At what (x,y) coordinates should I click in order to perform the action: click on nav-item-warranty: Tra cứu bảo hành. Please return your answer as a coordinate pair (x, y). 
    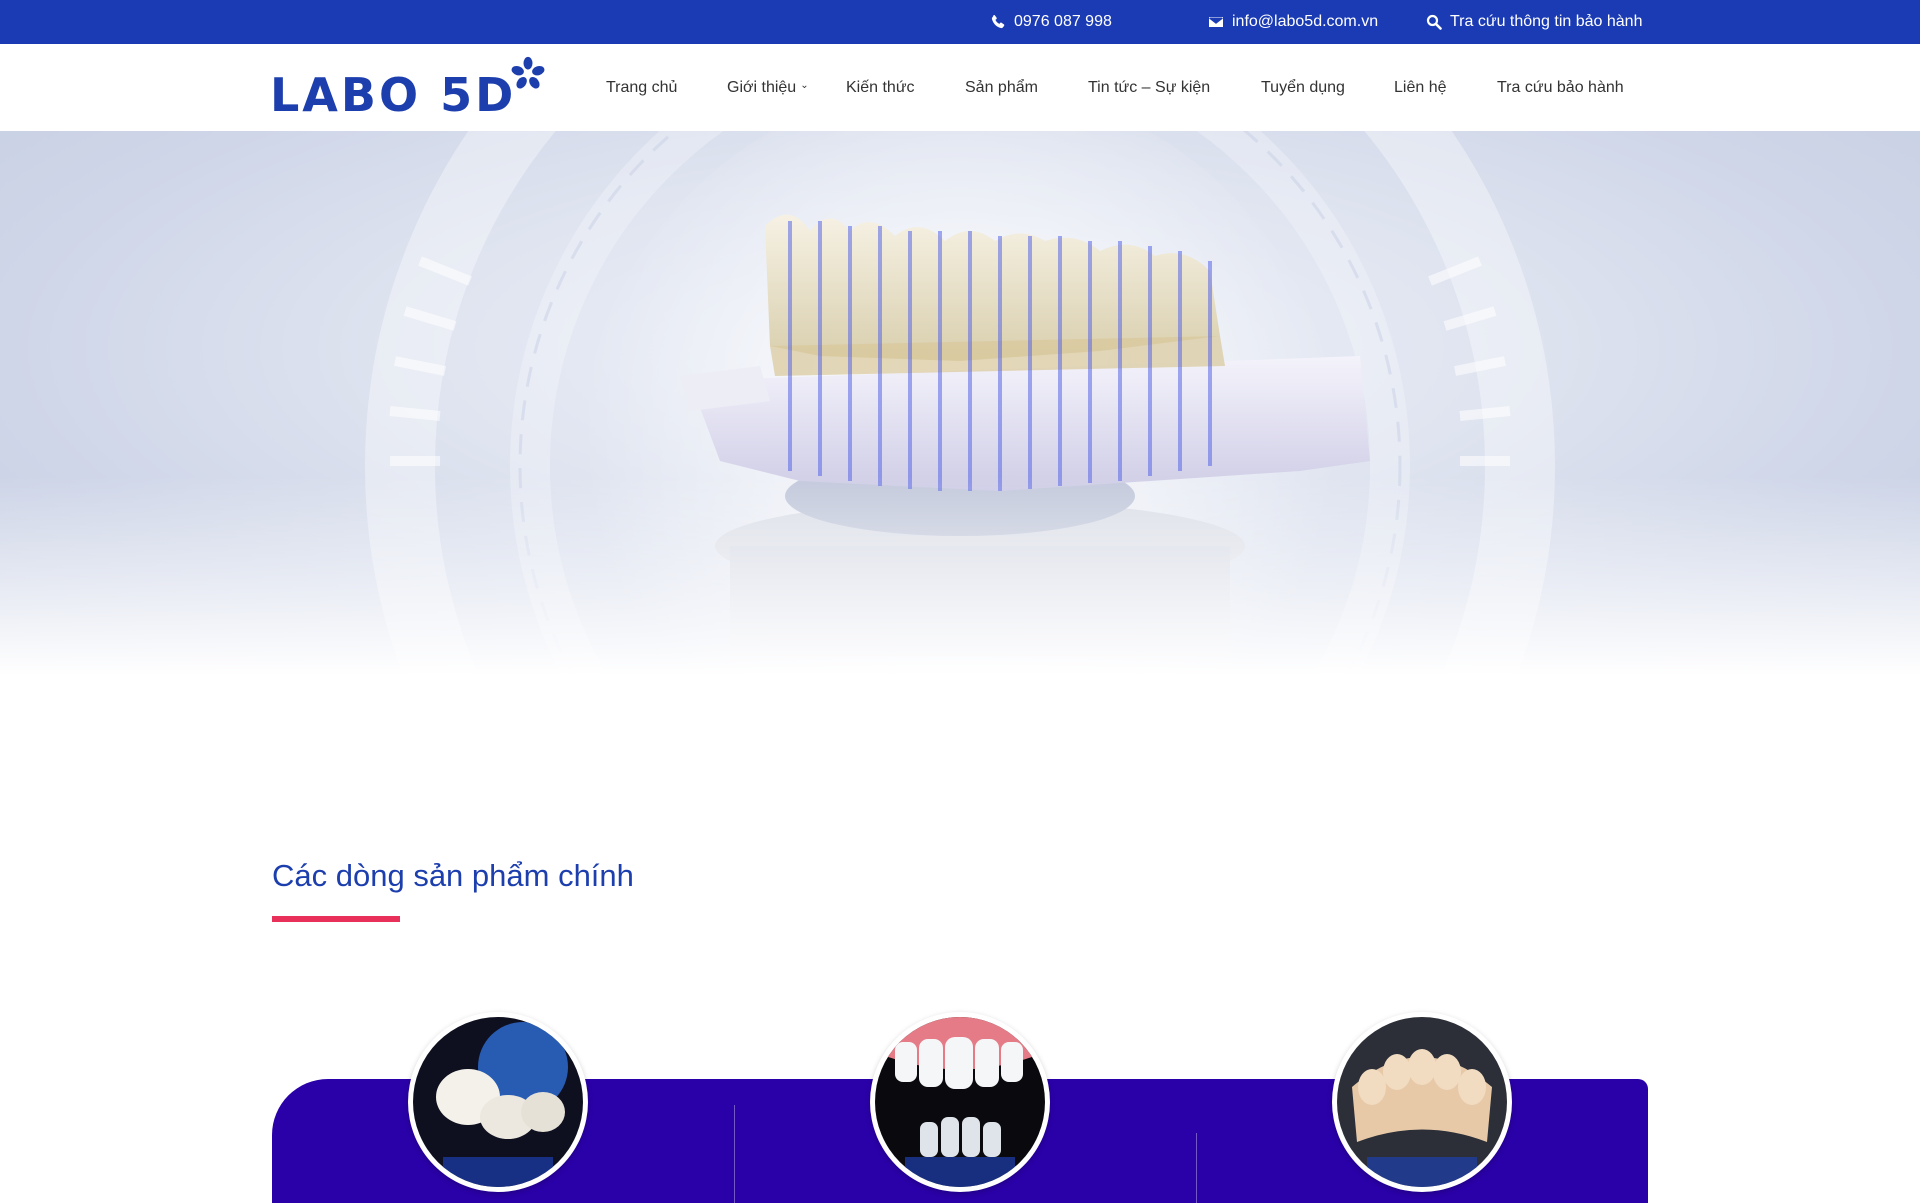
    Looking at the image, I should click on (1560, 87).